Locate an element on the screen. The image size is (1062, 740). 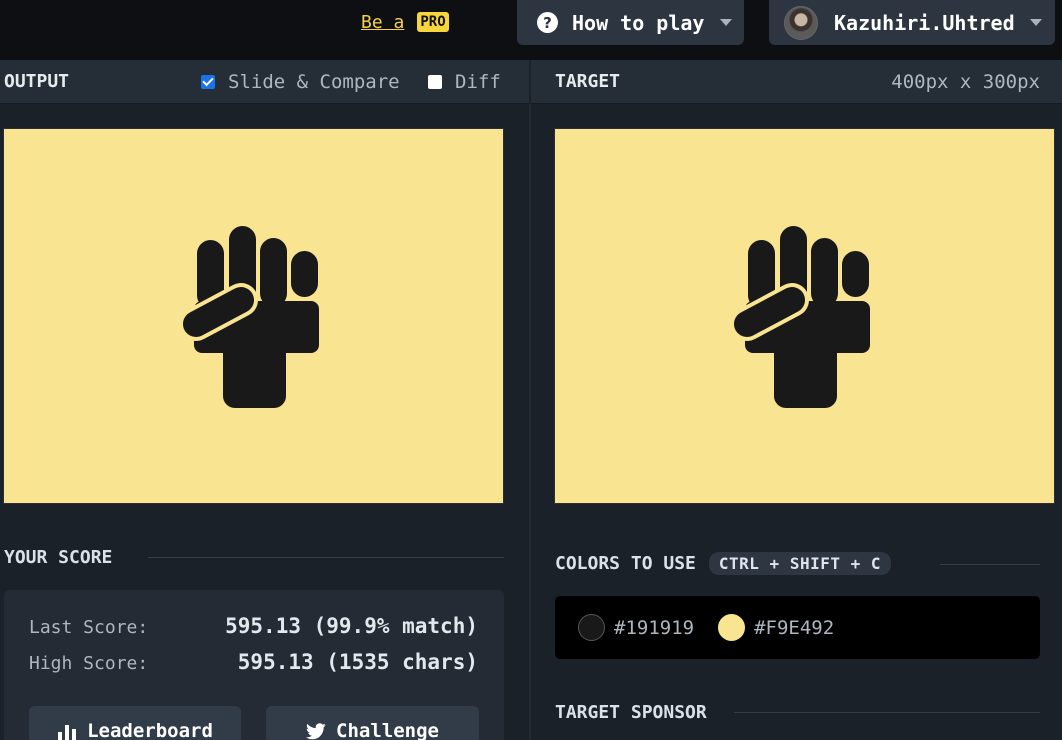
twitter-icon is located at coordinates (316, 730).